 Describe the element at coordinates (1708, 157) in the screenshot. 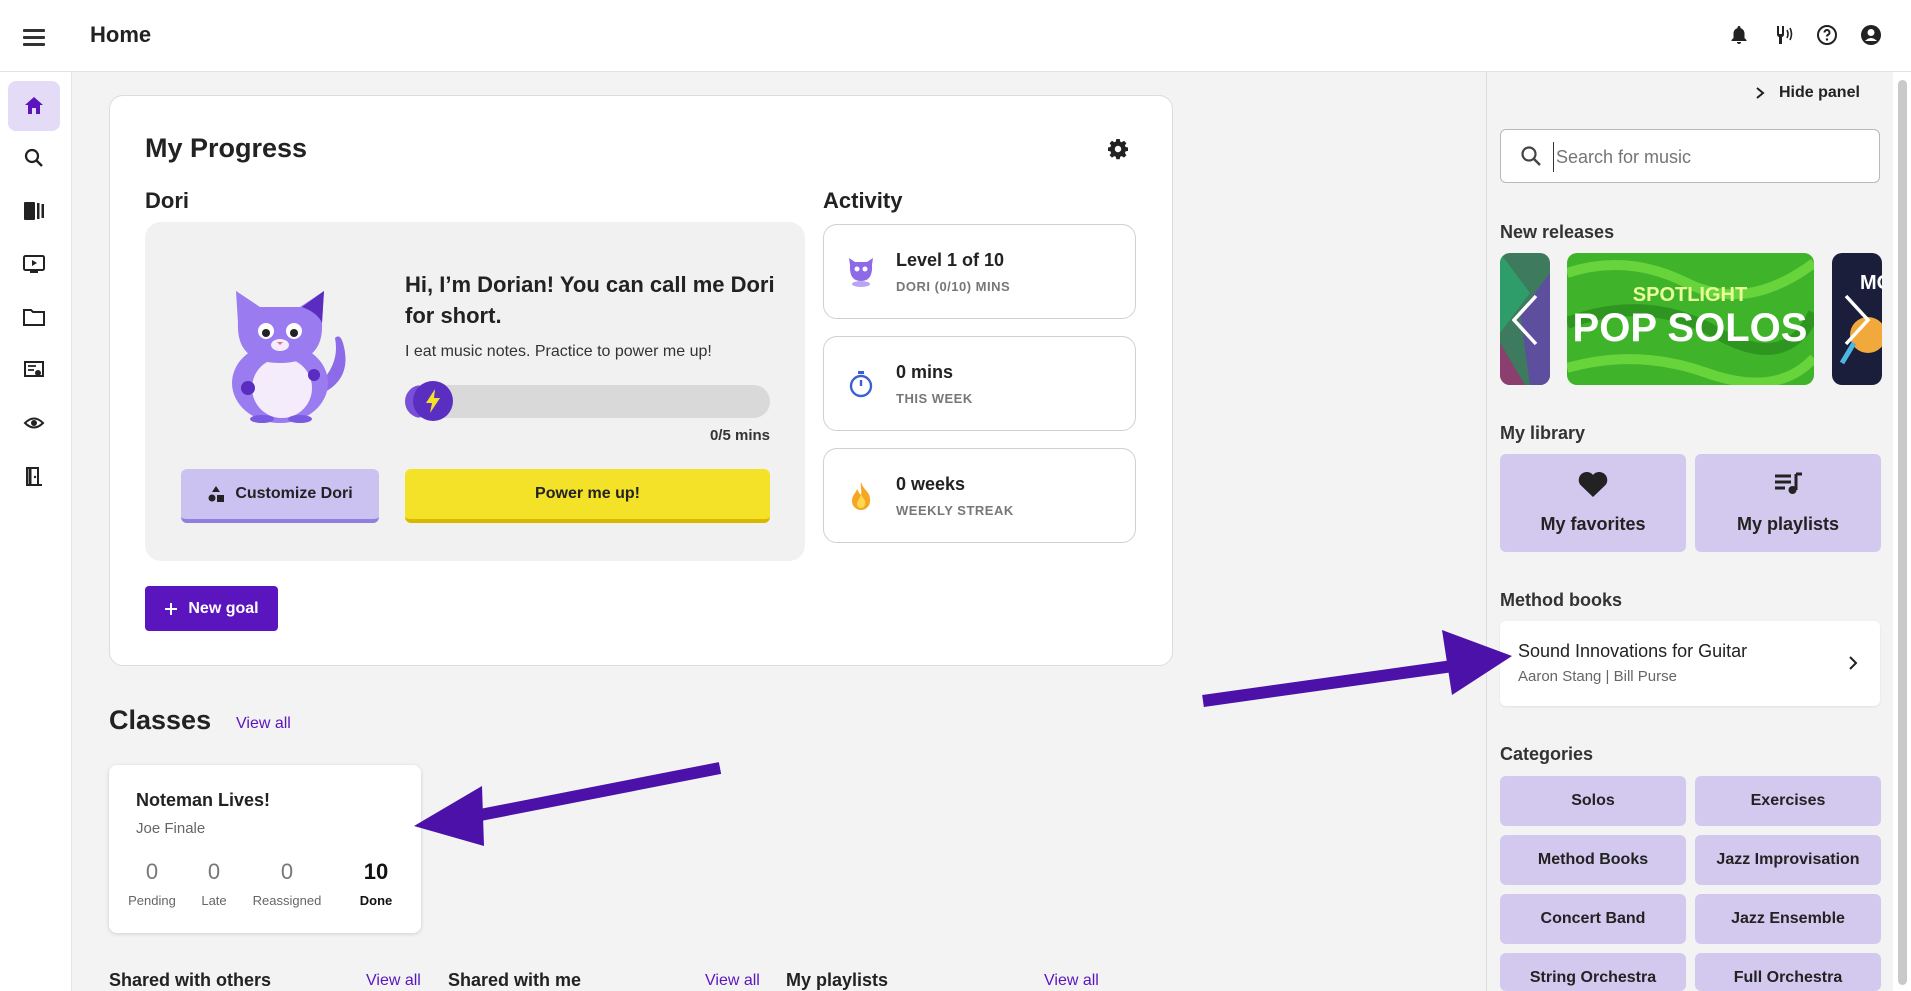

I see `search-input` at that location.